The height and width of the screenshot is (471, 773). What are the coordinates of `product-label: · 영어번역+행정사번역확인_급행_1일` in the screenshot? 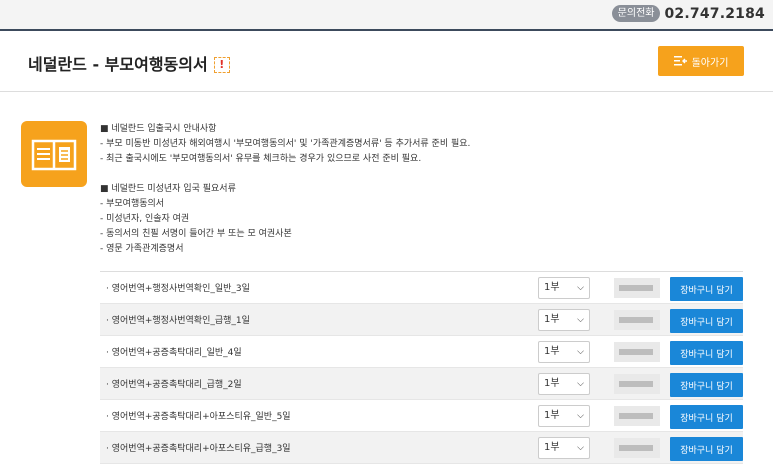 It's located at (178, 321).